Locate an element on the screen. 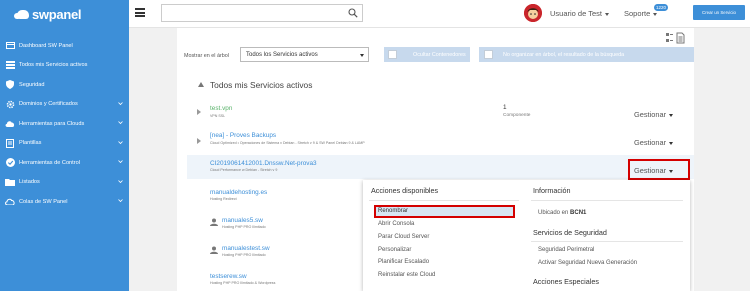 Image resolution: width=750 pixels, height=291 pixels. location-value: BCN1 is located at coordinates (578, 213).